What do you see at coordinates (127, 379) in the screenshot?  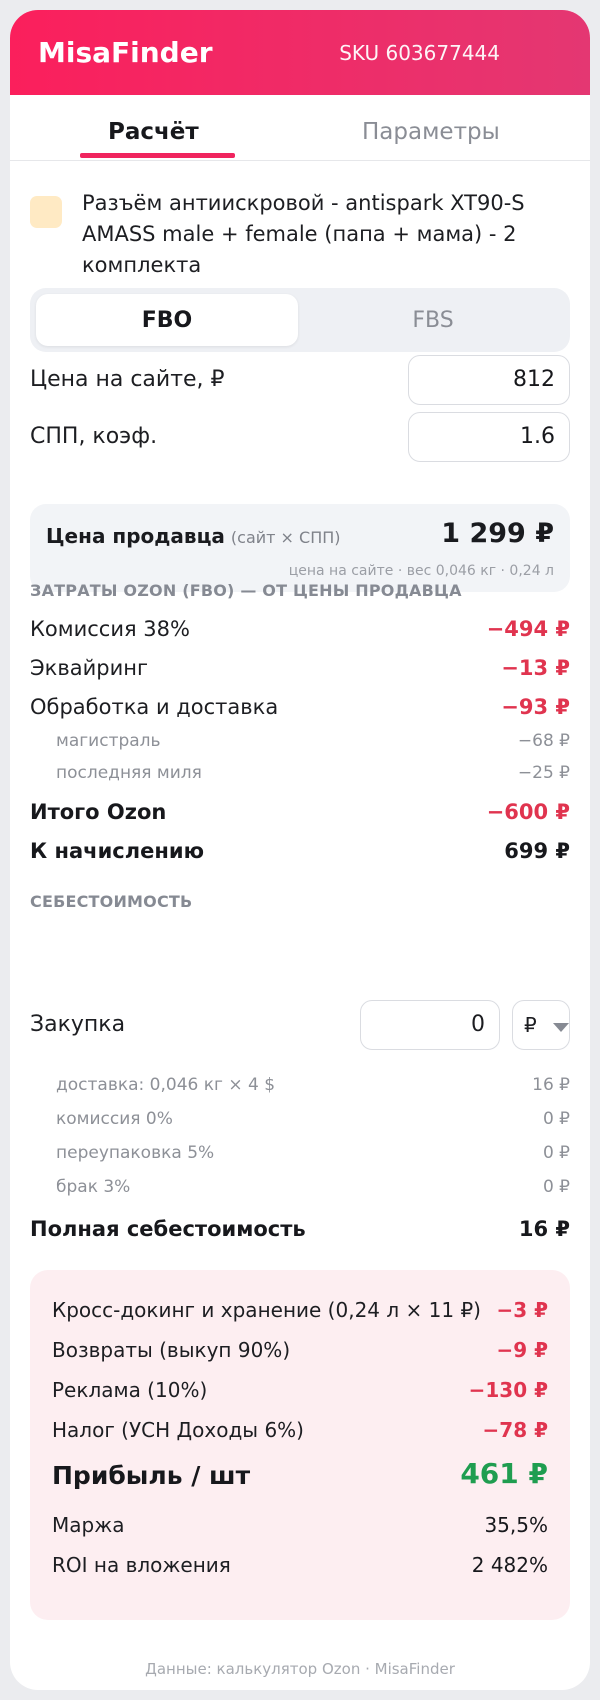 I see `price-label: Цена на сайте, ₽` at bounding box center [127, 379].